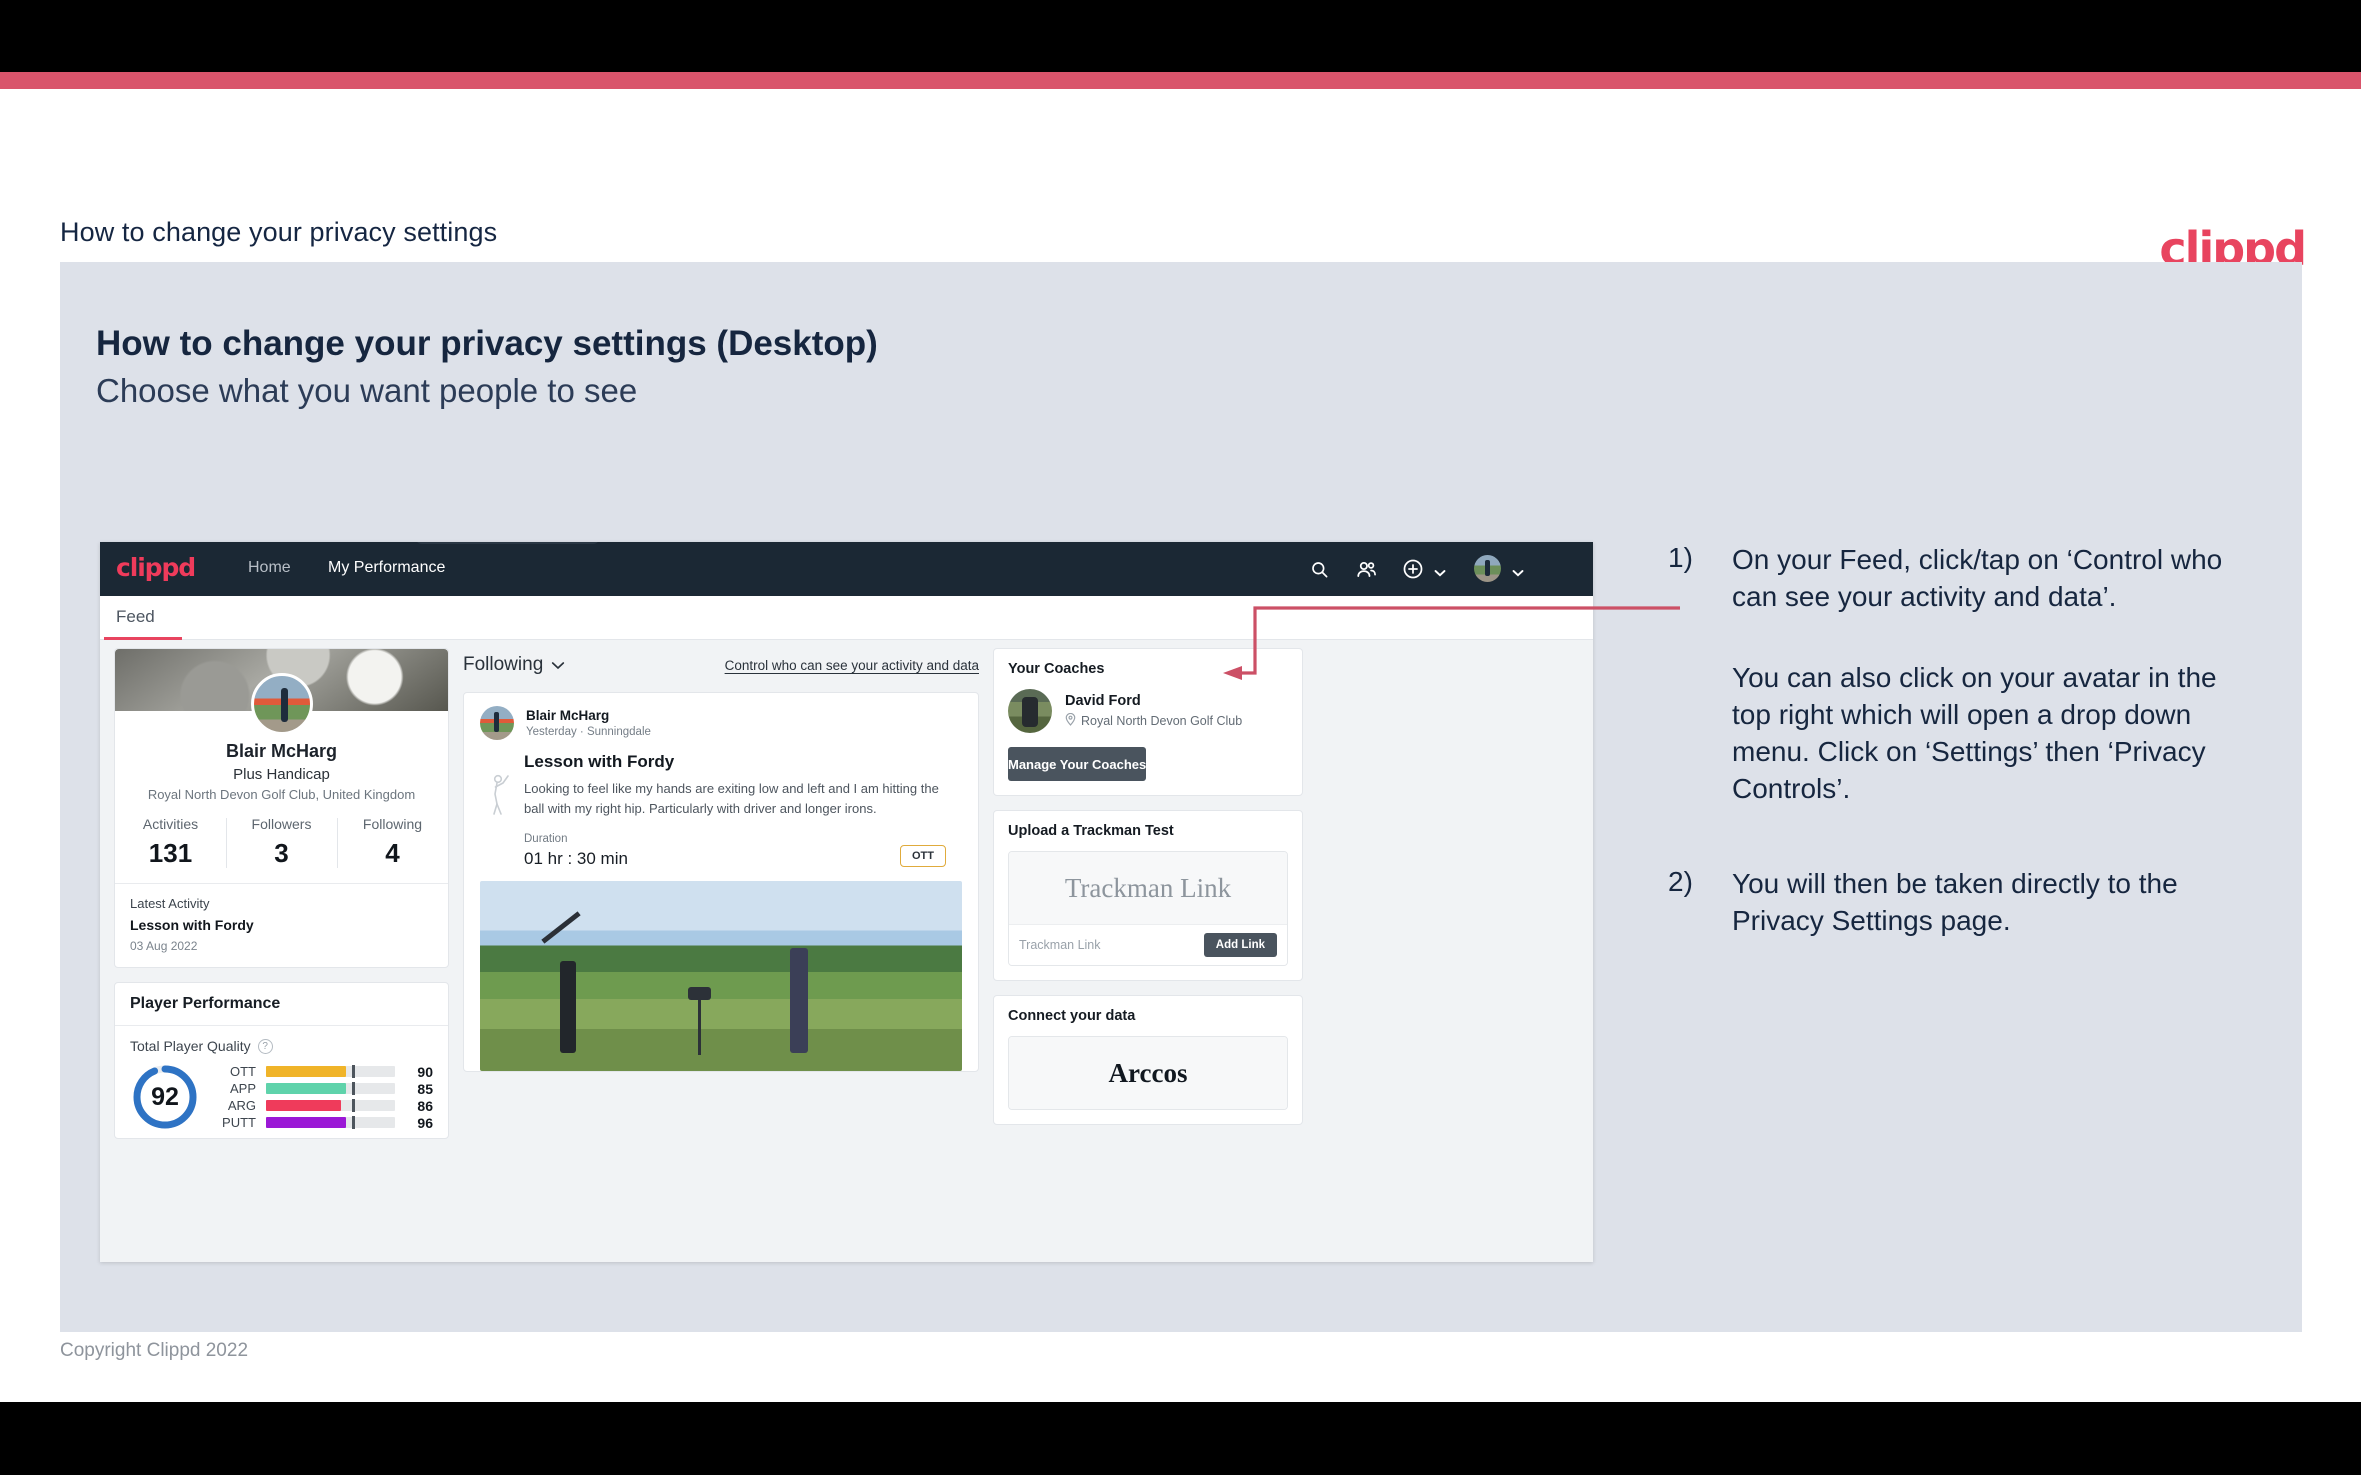 This screenshot has width=2361, height=1475. I want to click on stat-activities: Activities 131, so click(170, 842).